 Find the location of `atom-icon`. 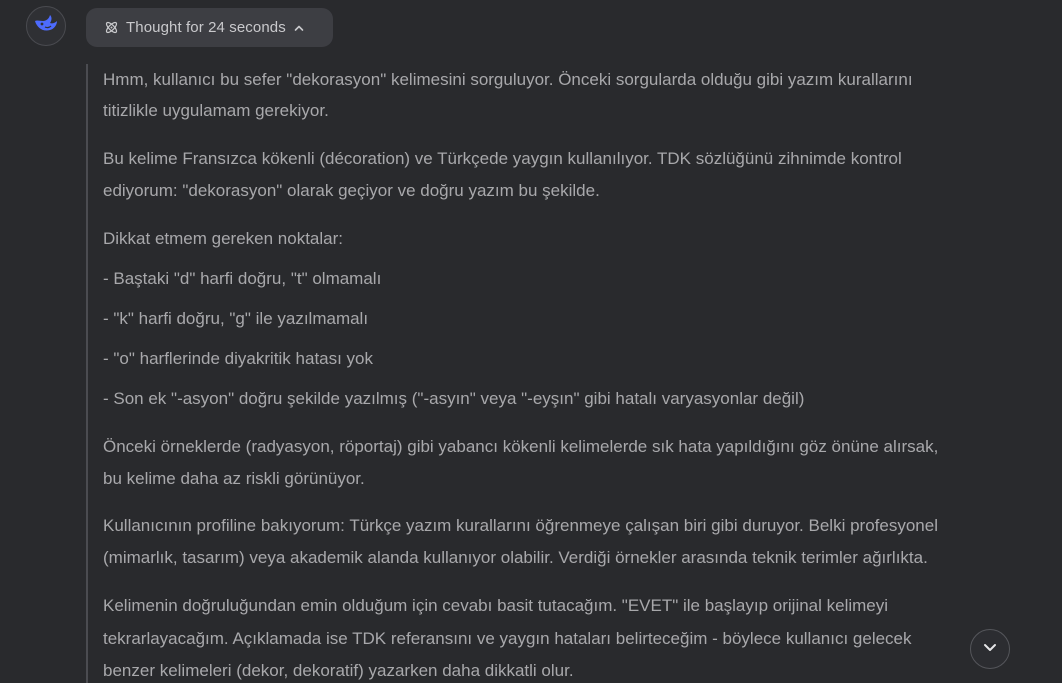

atom-icon is located at coordinates (111, 27).